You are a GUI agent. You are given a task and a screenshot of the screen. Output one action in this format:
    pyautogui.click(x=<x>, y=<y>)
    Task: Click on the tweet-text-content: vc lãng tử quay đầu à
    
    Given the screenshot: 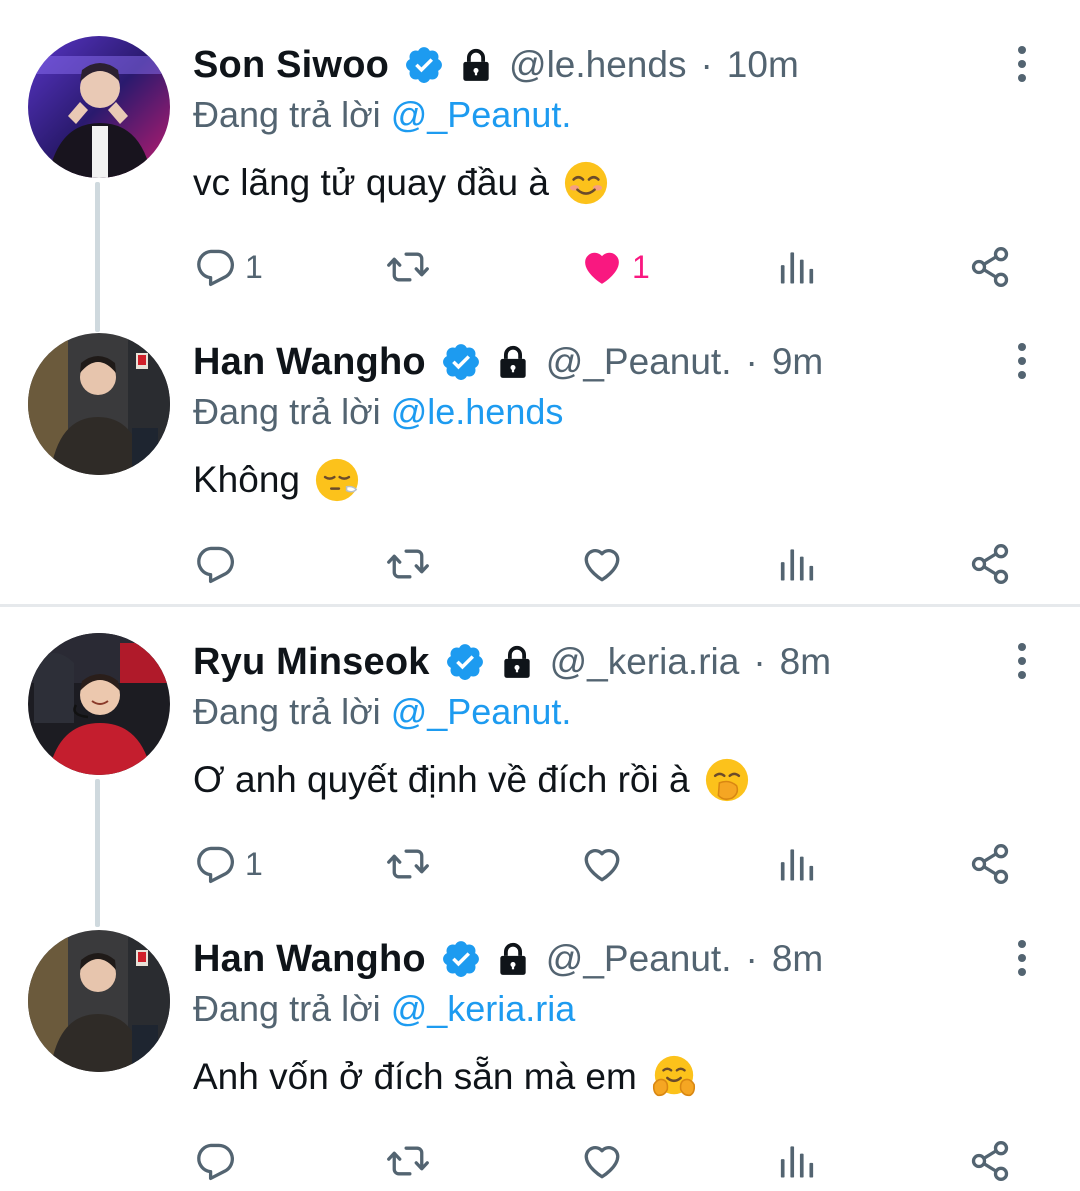 What is the action you would take?
    pyautogui.click(x=371, y=182)
    